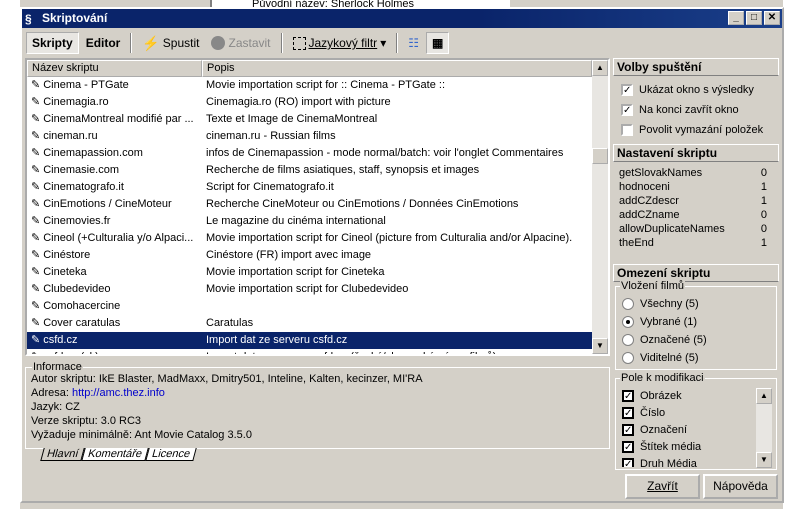 This screenshot has width=791, height=509. I want to click on script-name: CinEmotions / CineMoteur, so click(107, 204).